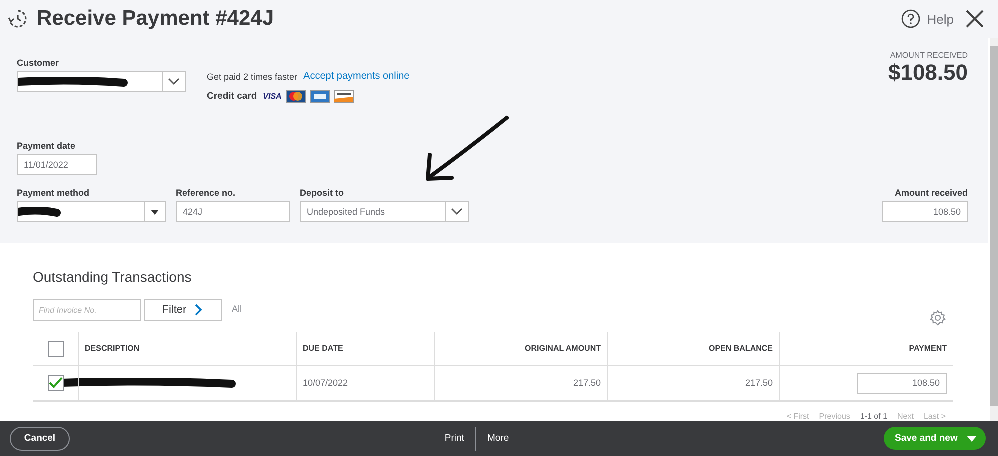  Describe the element at coordinates (928, 73) in the screenshot. I see `amount-total: $108.50` at that location.